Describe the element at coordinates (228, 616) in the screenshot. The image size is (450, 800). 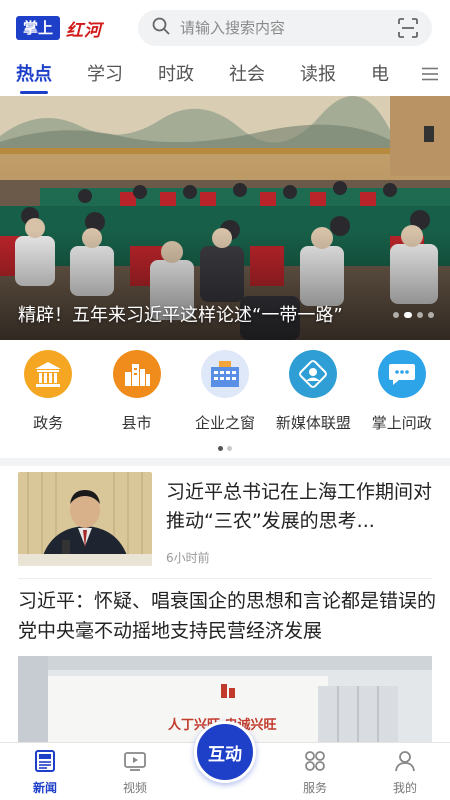
I see `news-title-2: 习近平：怀疑、唱衰国企的思想和言论都是错误的 党中央毫不动摇地支持民营经济发展` at that location.